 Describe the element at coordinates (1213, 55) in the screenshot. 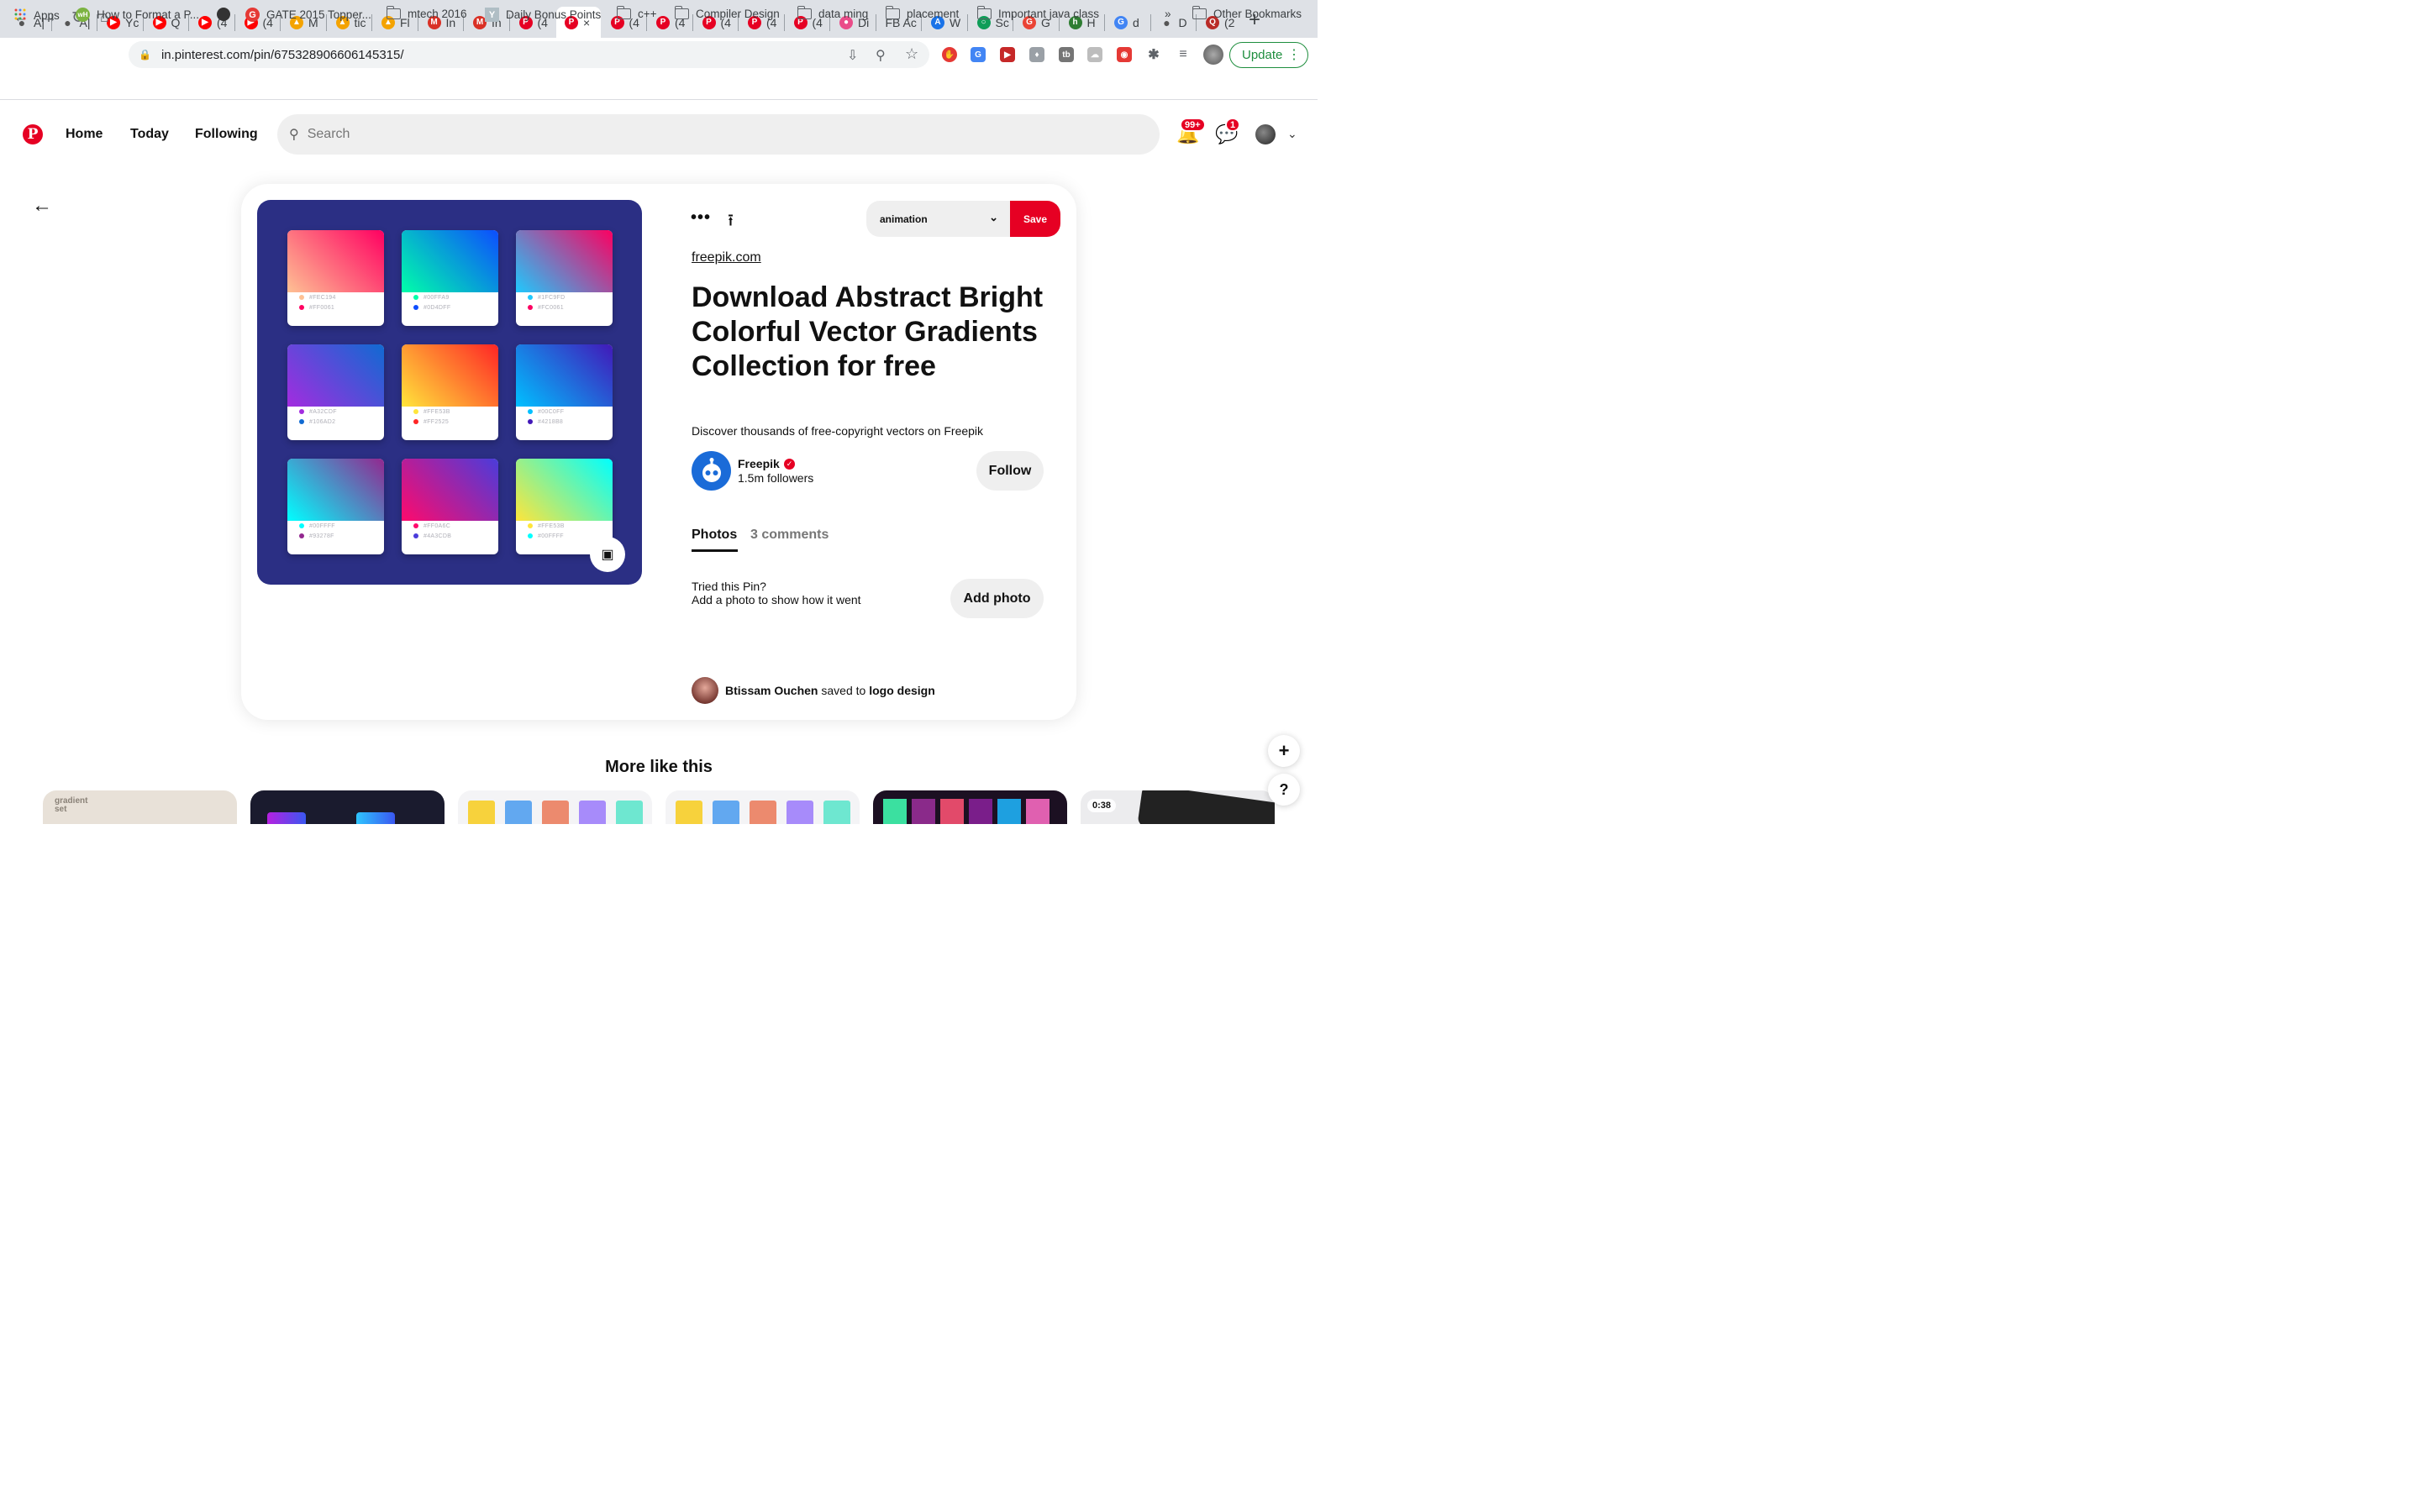

I see `profile-avatar-icon` at that location.